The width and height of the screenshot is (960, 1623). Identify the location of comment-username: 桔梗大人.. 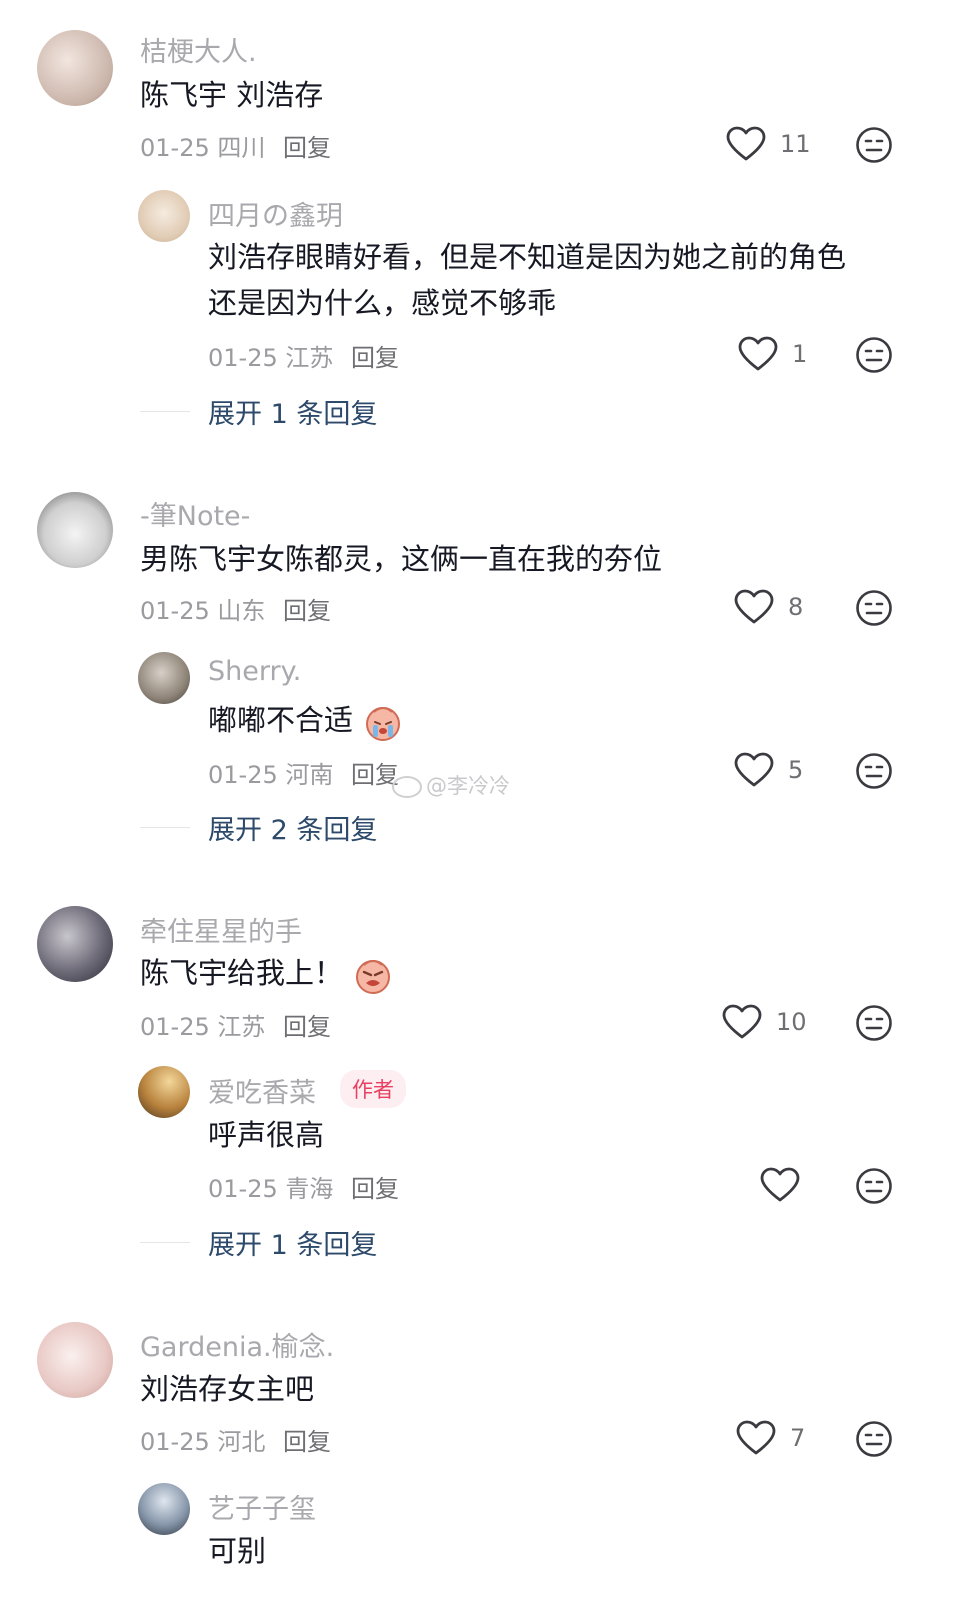
(198, 49).